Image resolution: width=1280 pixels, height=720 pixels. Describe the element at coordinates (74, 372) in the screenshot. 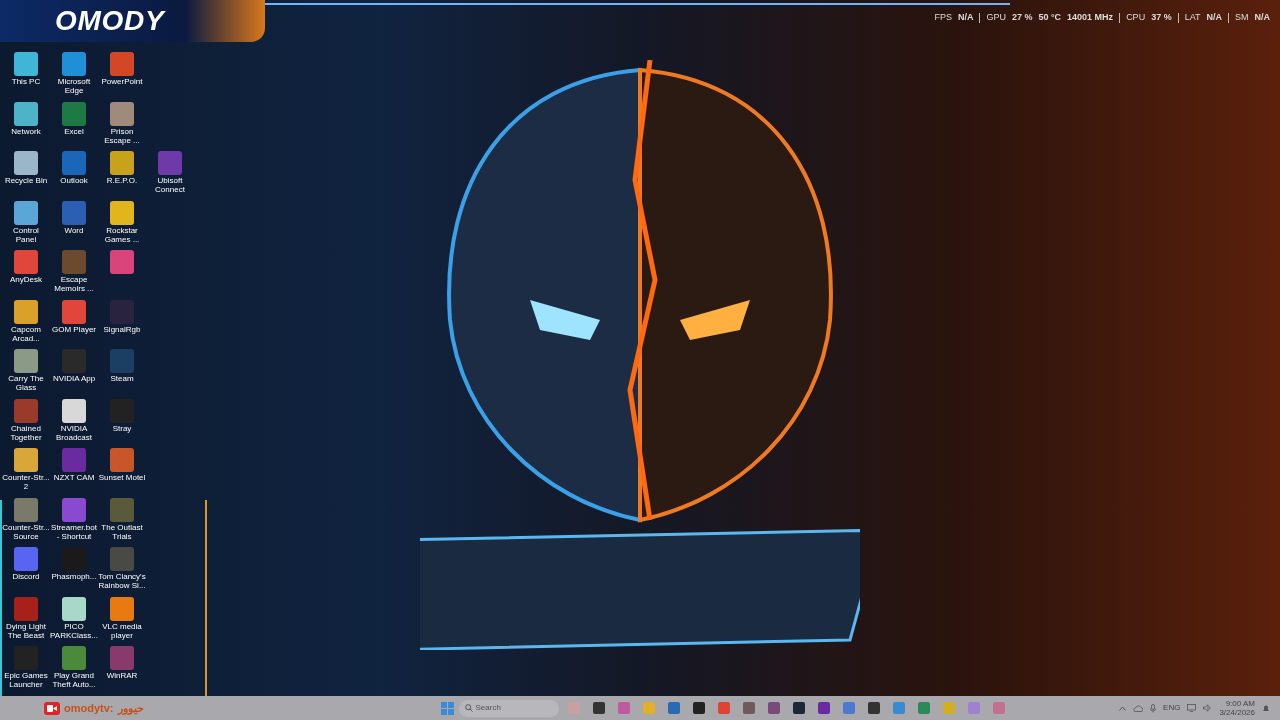

I see `desktop-shortcut: NVIDIA App` at that location.